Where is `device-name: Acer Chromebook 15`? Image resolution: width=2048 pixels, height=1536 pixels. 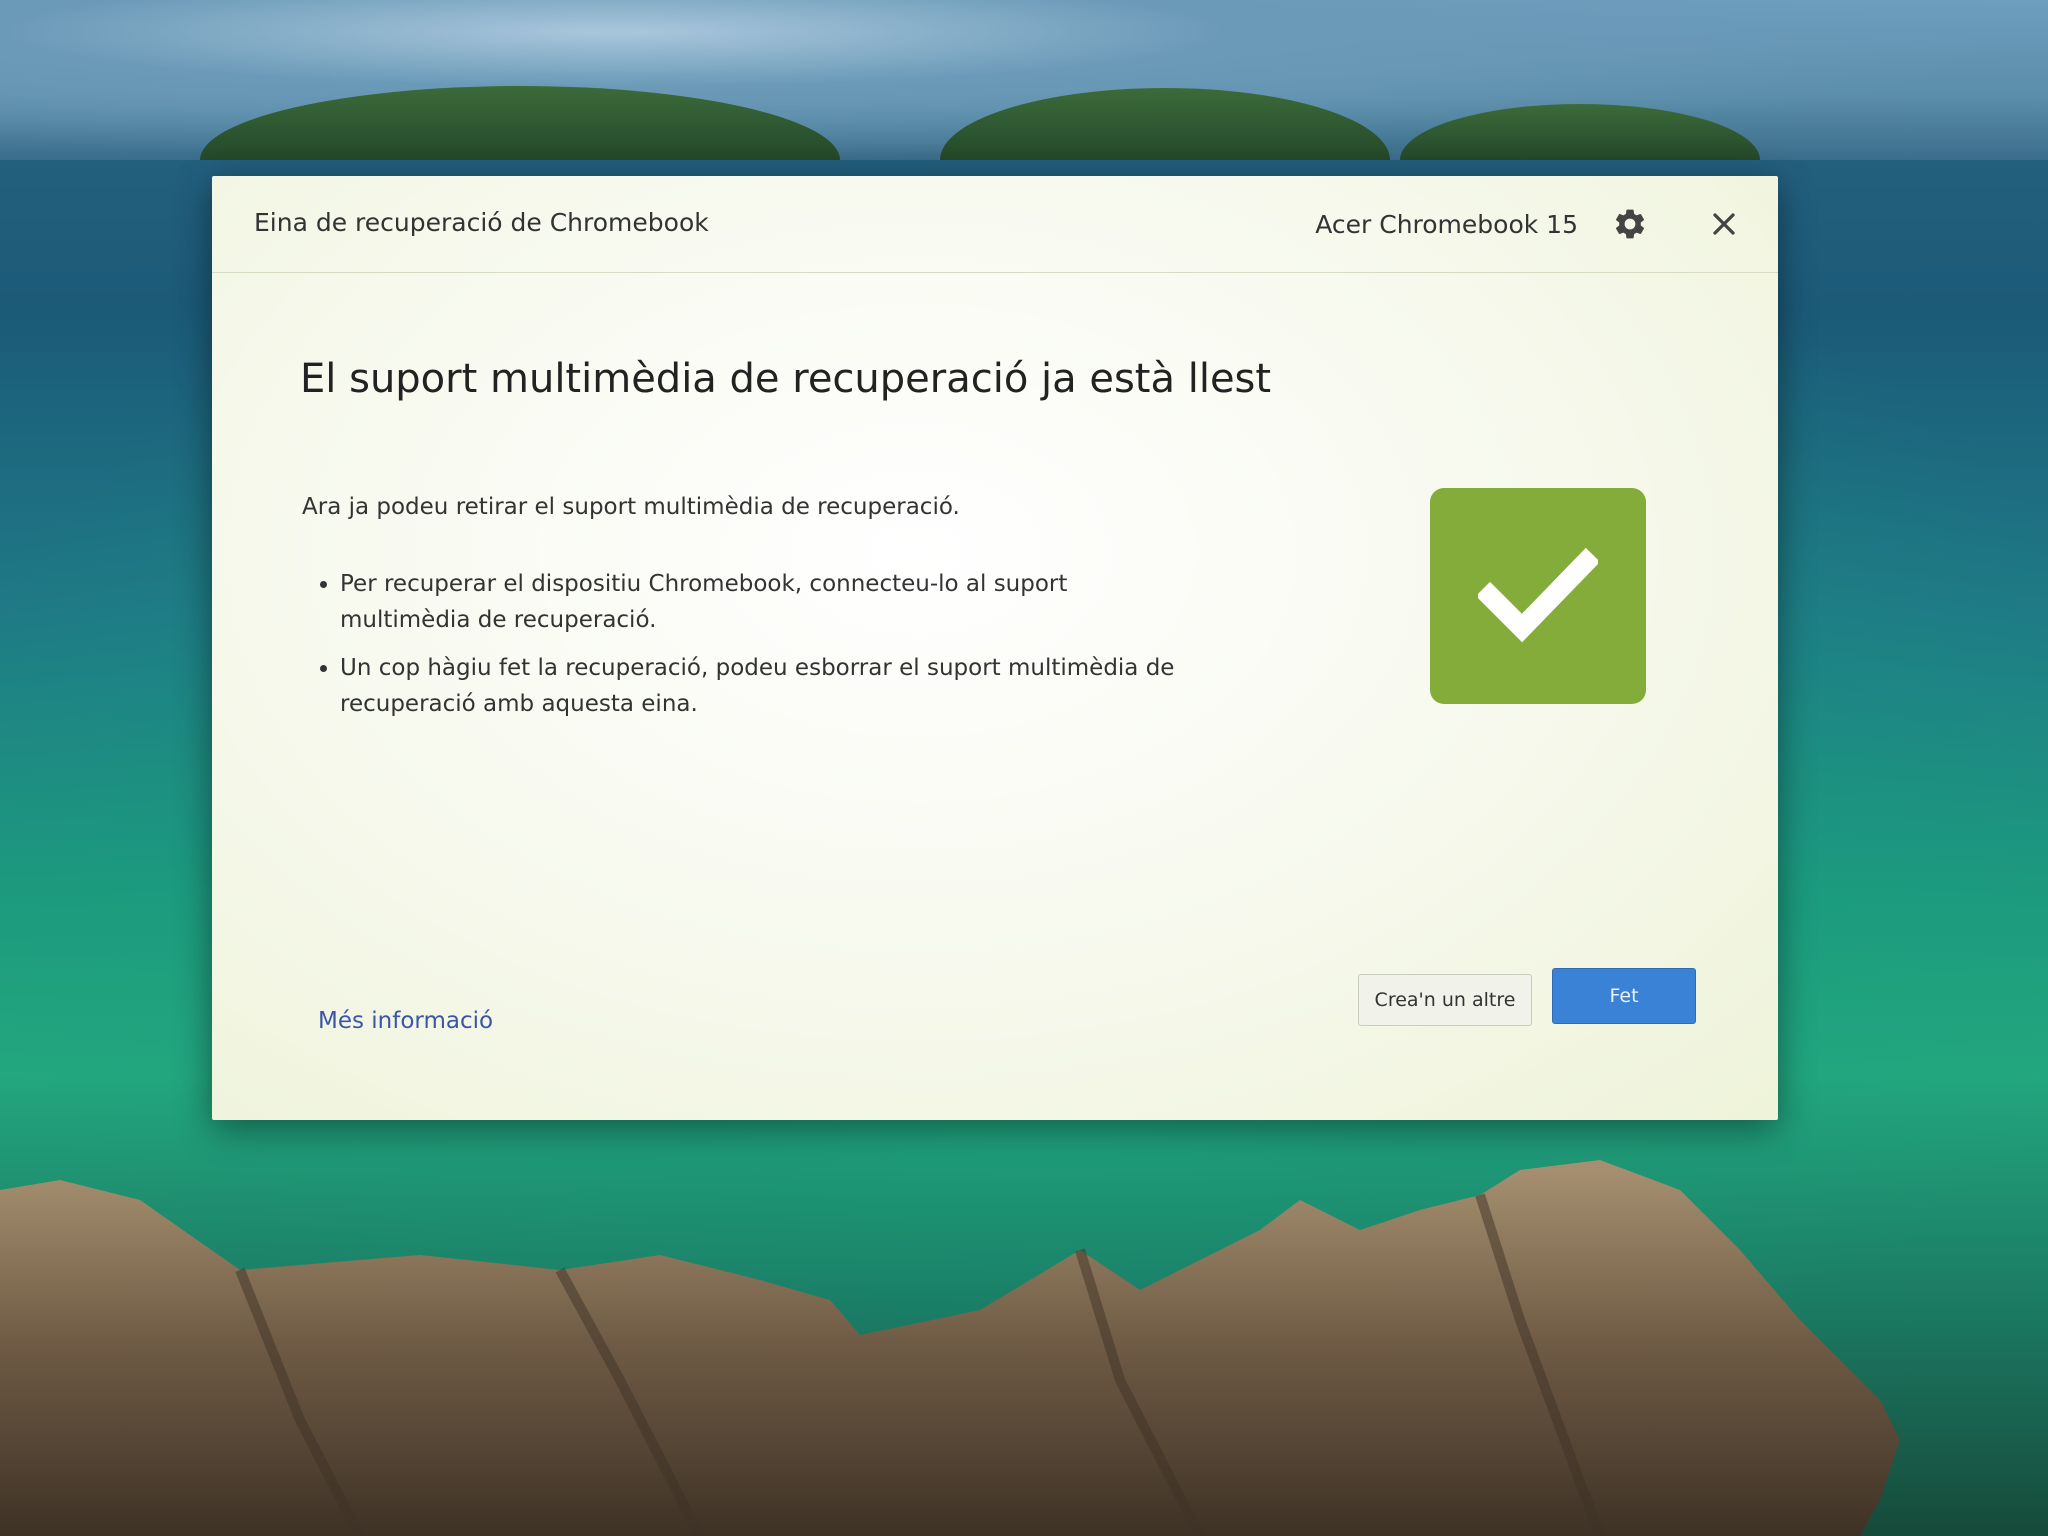 device-name: Acer Chromebook 15 is located at coordinates (1446, 224).